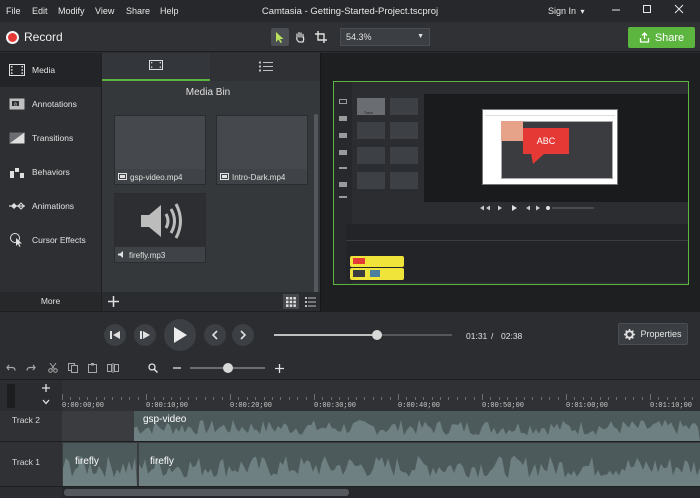 The width and height of the screenshot is (700, 498). What do you see at coordinates (31, 368) in the screenshot?
I see `redo-icon` at bounding box center [31, 368].